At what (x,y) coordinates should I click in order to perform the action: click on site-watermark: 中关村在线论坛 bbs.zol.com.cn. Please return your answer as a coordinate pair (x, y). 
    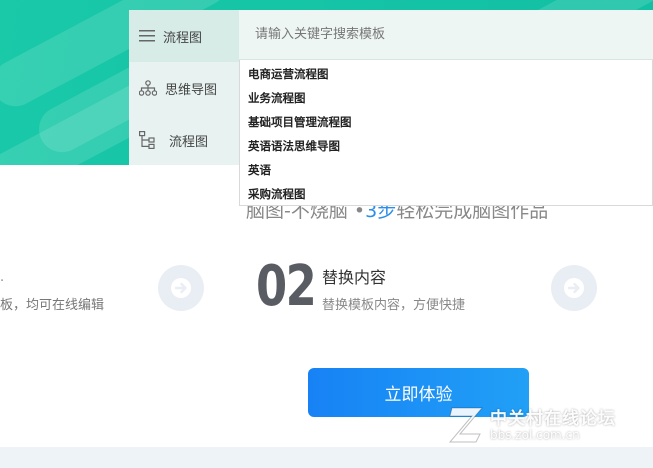
    Looking at the image, I should click on (546, 424).